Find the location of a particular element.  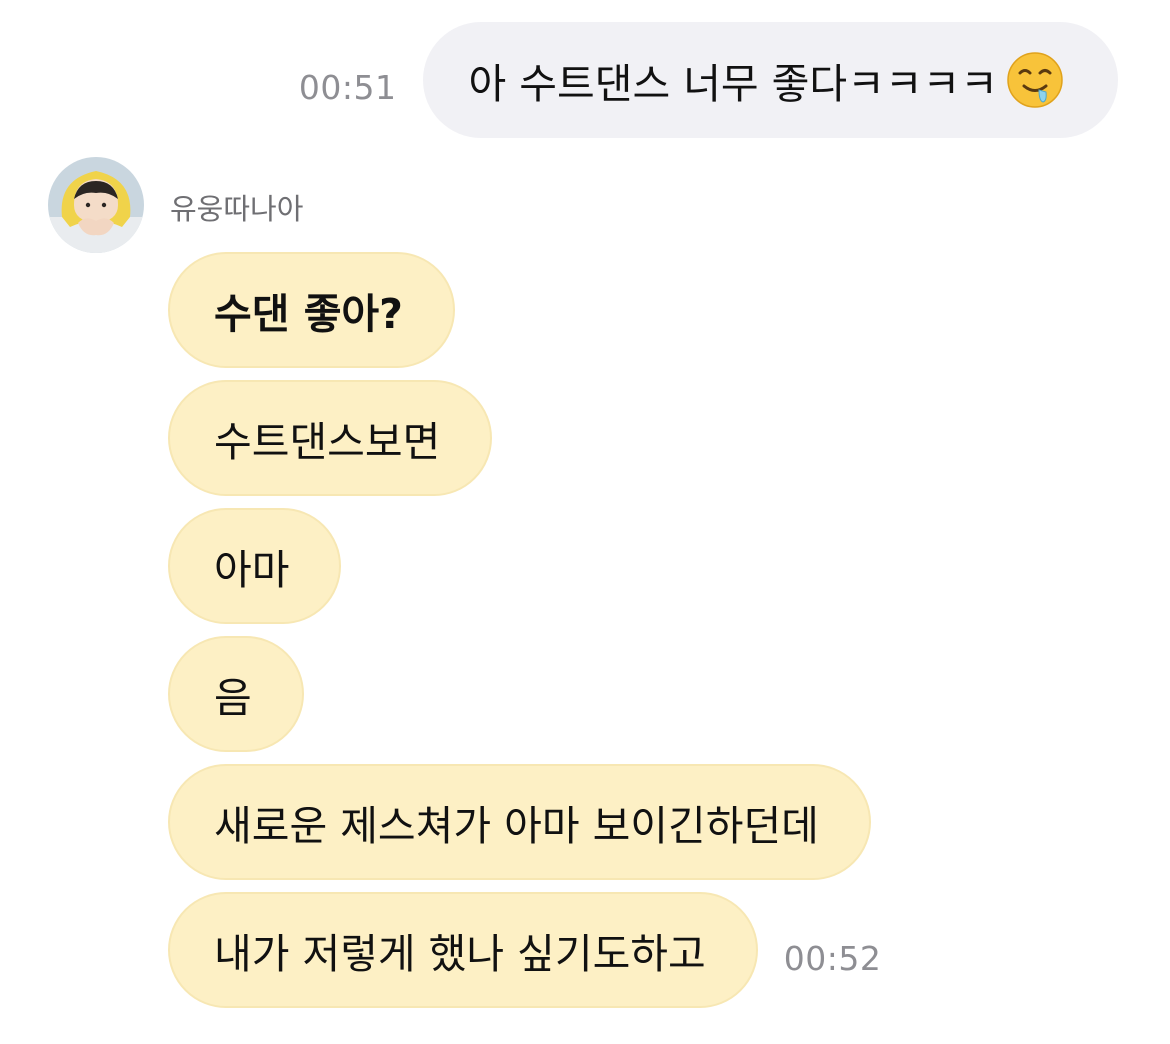

received-message-row: 새로운 제스쳐가 아마 보이긴하던데 is located at coordinates (524, 822).